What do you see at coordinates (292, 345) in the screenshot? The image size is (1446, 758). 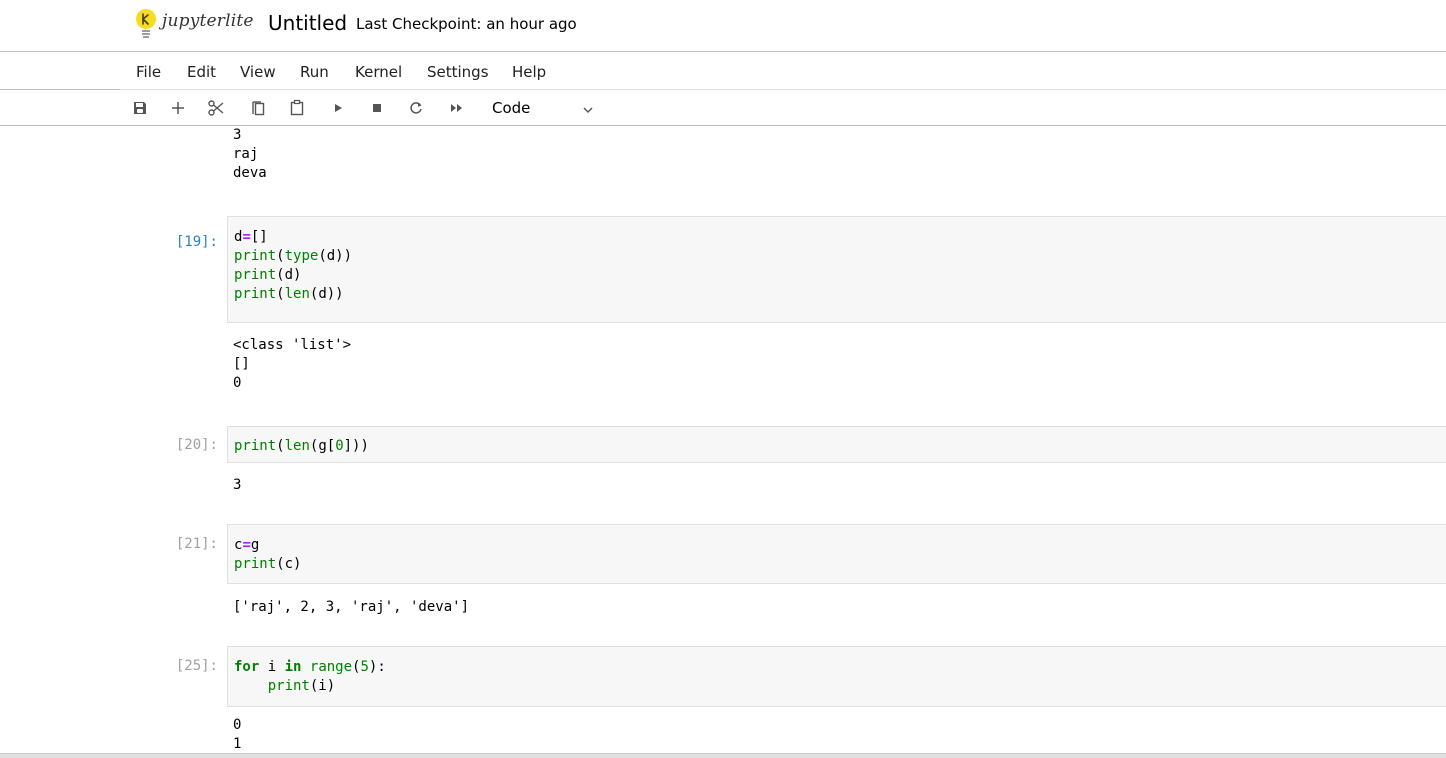 I see `output-line: <class 'list'>` at bounding box center [292, 345].